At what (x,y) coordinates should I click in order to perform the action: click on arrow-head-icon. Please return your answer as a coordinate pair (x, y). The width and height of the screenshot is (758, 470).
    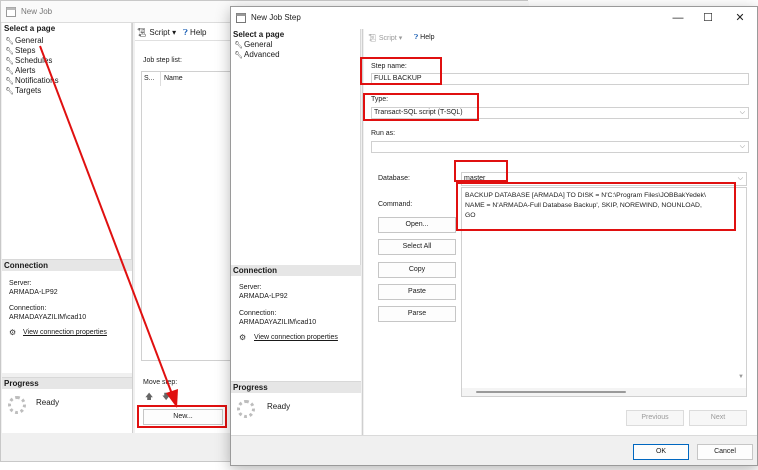
    Looking at the image, I should click on (172, 398).